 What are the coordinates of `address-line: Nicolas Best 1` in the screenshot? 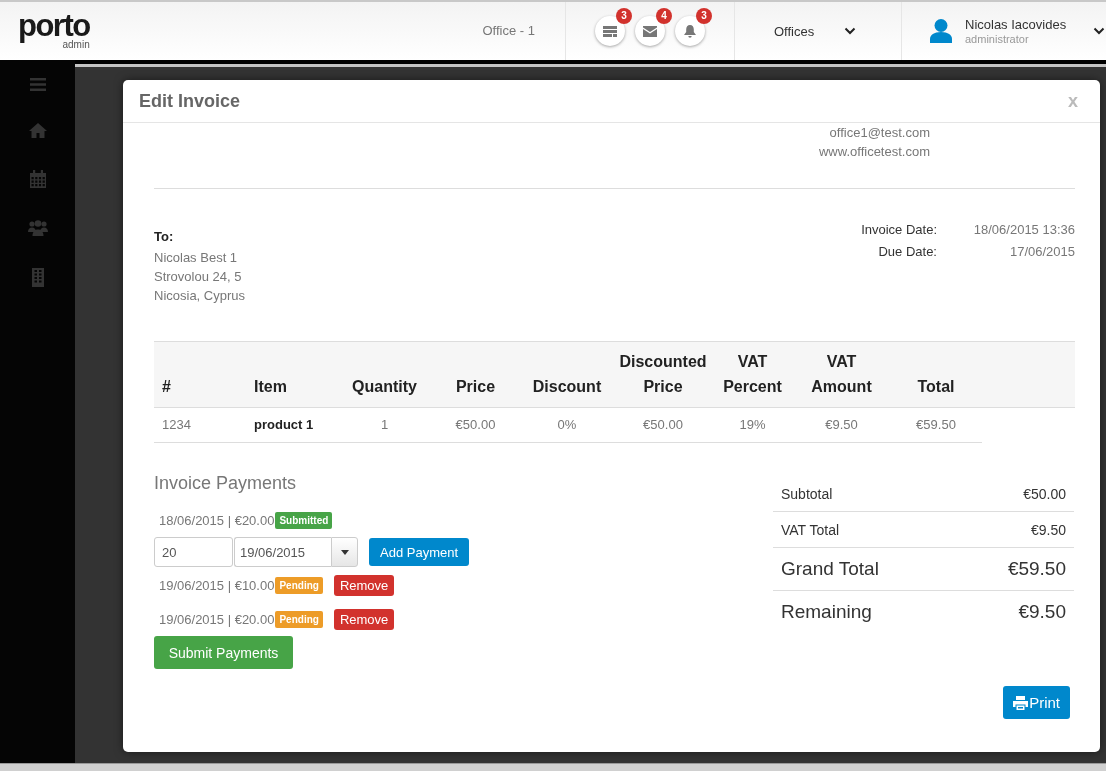 It's located at (196, 258).